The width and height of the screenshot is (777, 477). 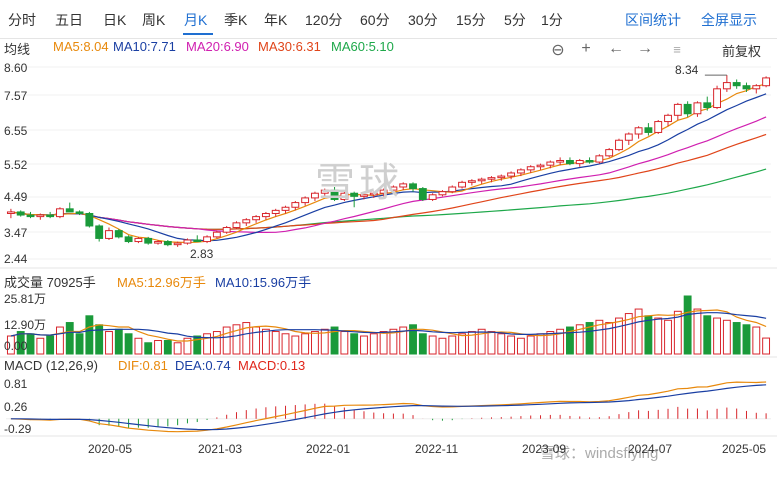 What do you see at coordinates (359, 183) in the screenshot?
I see `watermark-logo-text: 雪球` at bounding box center [359, 183].